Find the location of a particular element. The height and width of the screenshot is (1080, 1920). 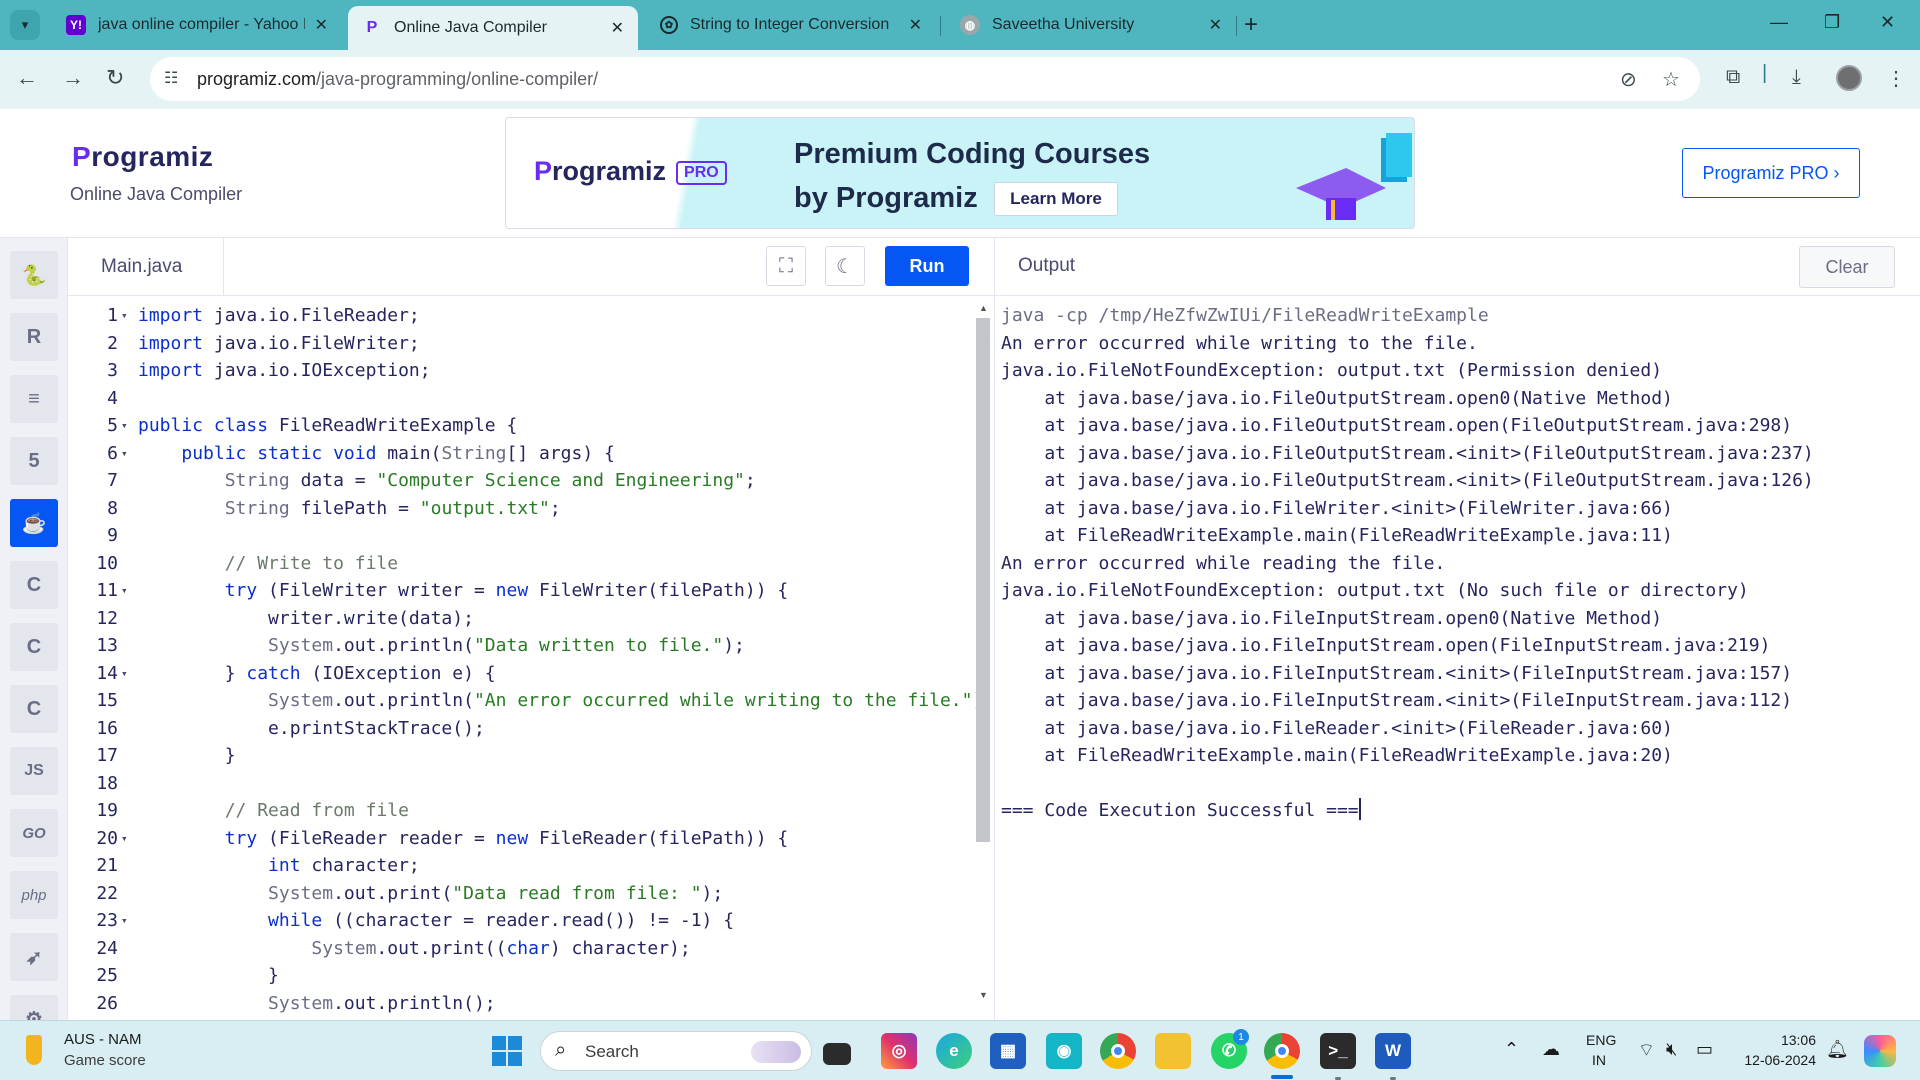

learn-more-button: Learn More is located at coordinates (1056, 199).